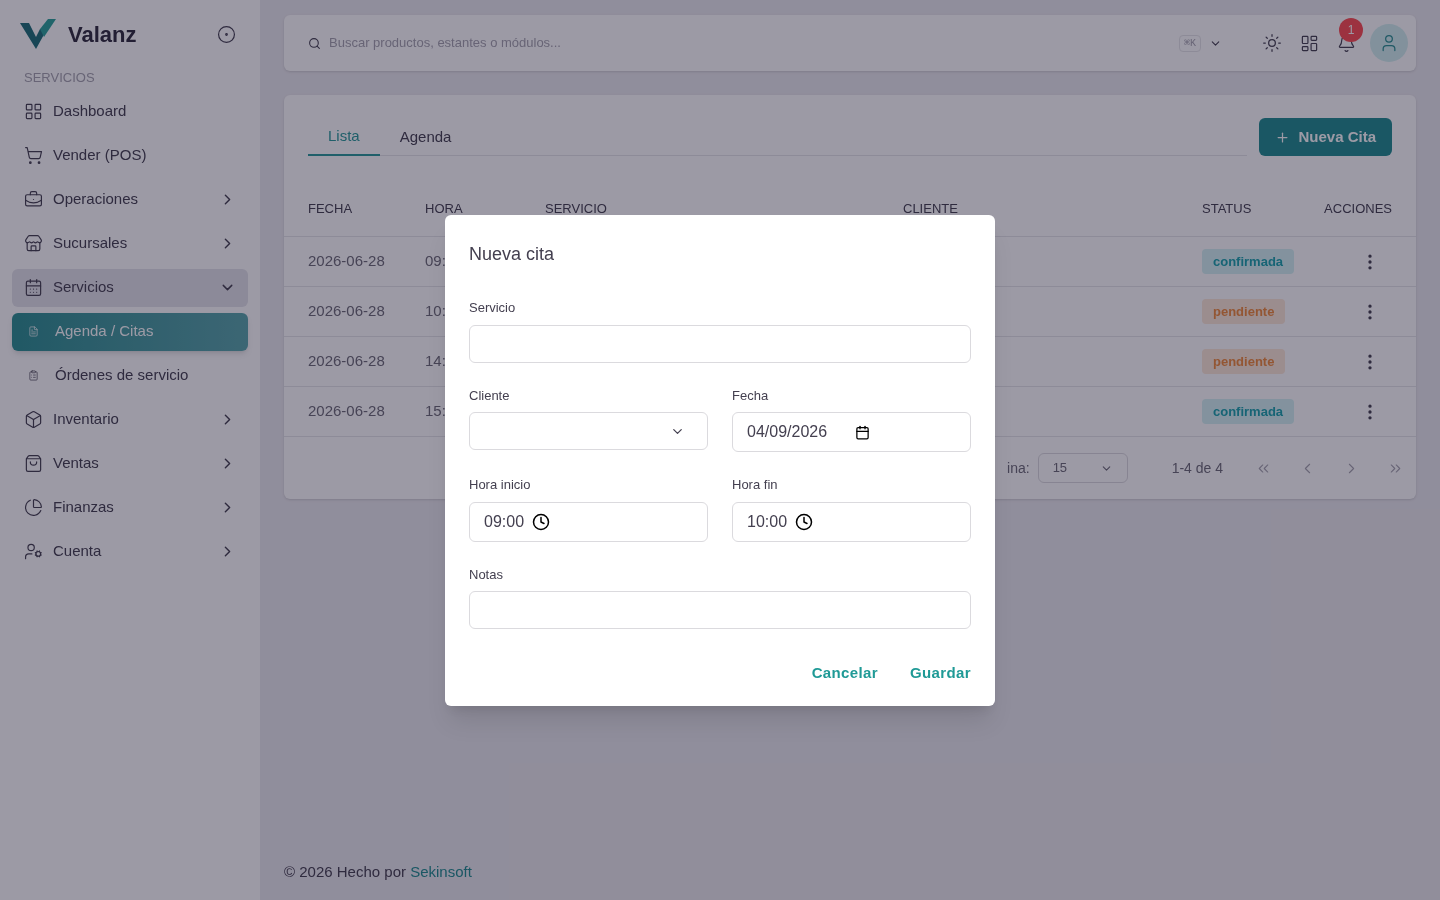  Describe the element at coordinates (130, 199) in the screenshot. I see `sidebar-item: Operaciones` at that location.